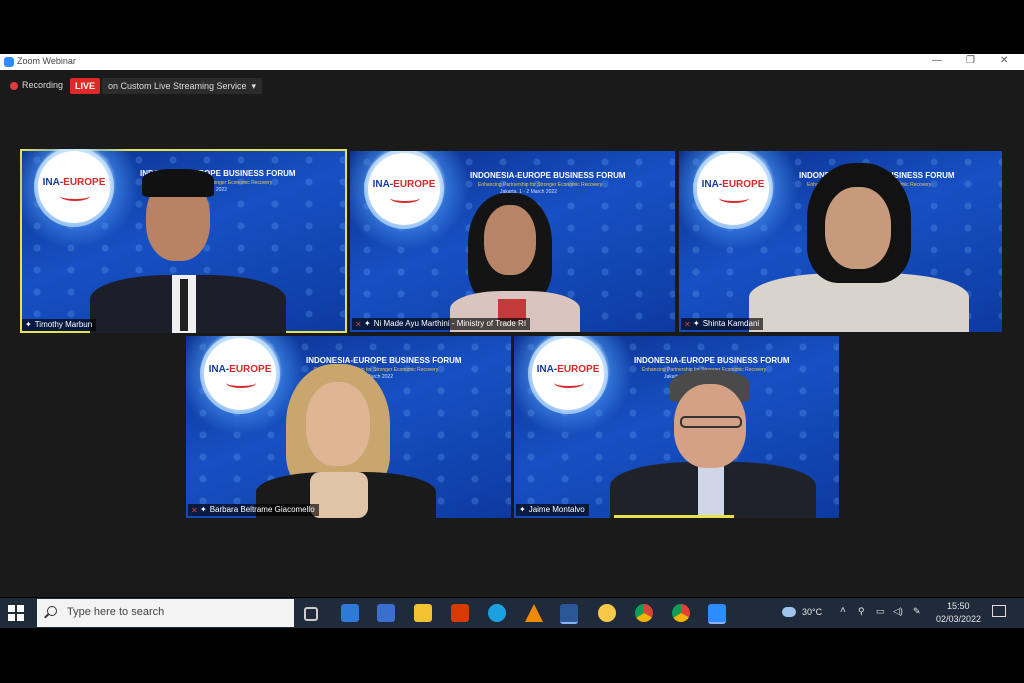 The image size is (1024, 683). What do you see at coordinates (552, 510) in the screenshot?
I see `participant-name-tag: ✦ Jaime Montalvo` at bounding box center [552, 510].